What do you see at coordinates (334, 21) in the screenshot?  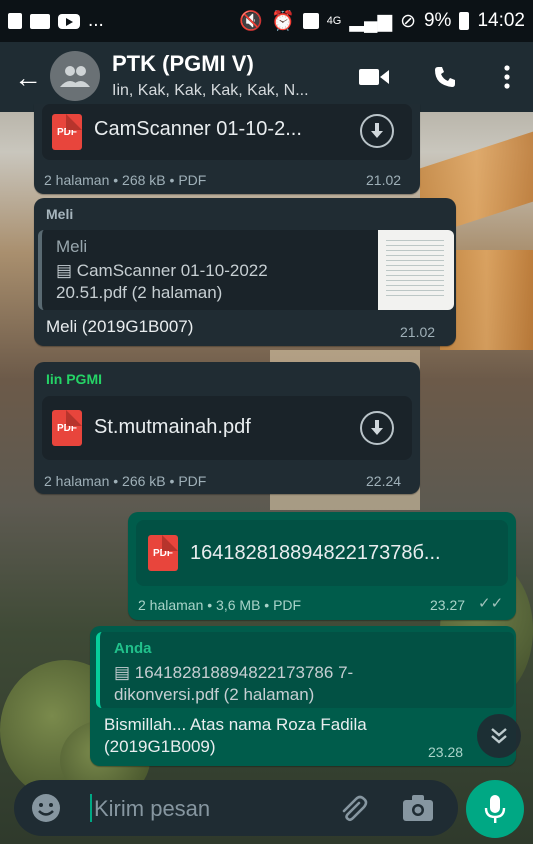 I see `network-type: 4G` at bounding box center [334, 21].